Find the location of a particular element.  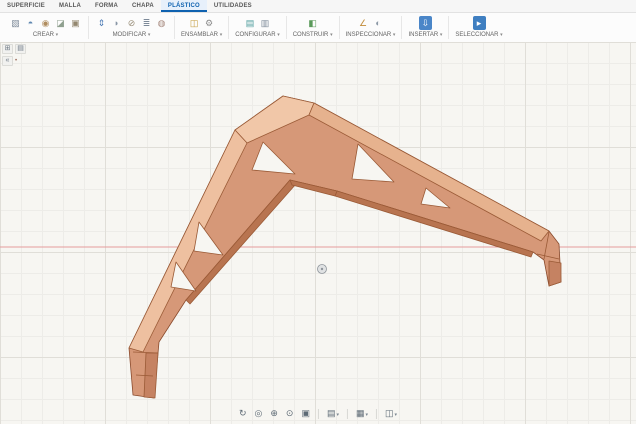

collapse-browser-icon: « is located at coordinates (7, 61).